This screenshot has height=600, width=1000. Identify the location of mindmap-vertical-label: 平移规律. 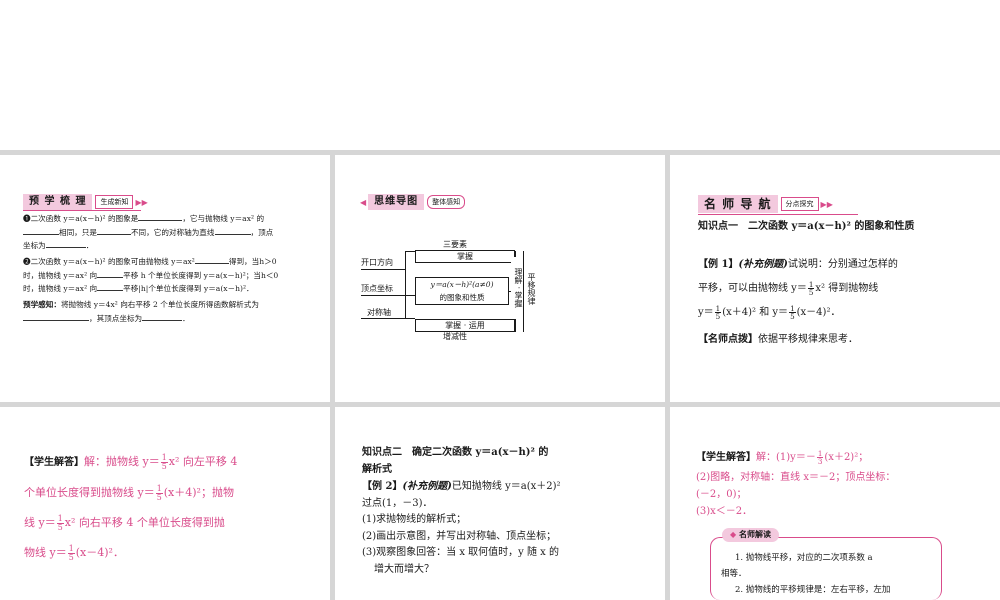
(530, 289).